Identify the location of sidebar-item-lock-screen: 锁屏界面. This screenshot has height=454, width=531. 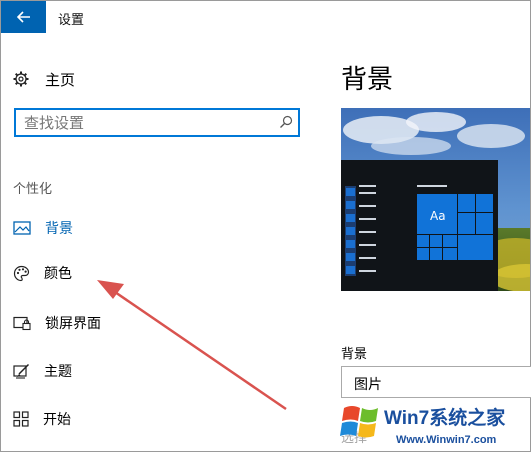
(57, 323).